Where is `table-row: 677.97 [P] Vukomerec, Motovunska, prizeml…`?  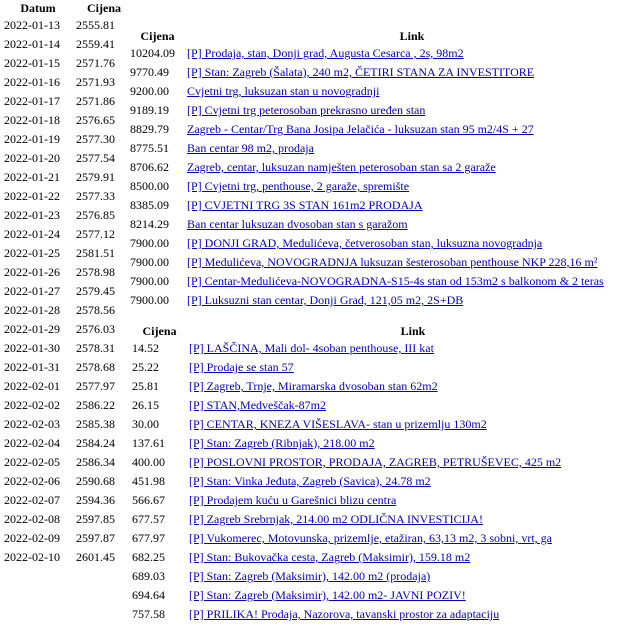 table-row: 677.97 [P] Vukomerec, Motovunska, prizeml… is located at coordinates (383, 538).